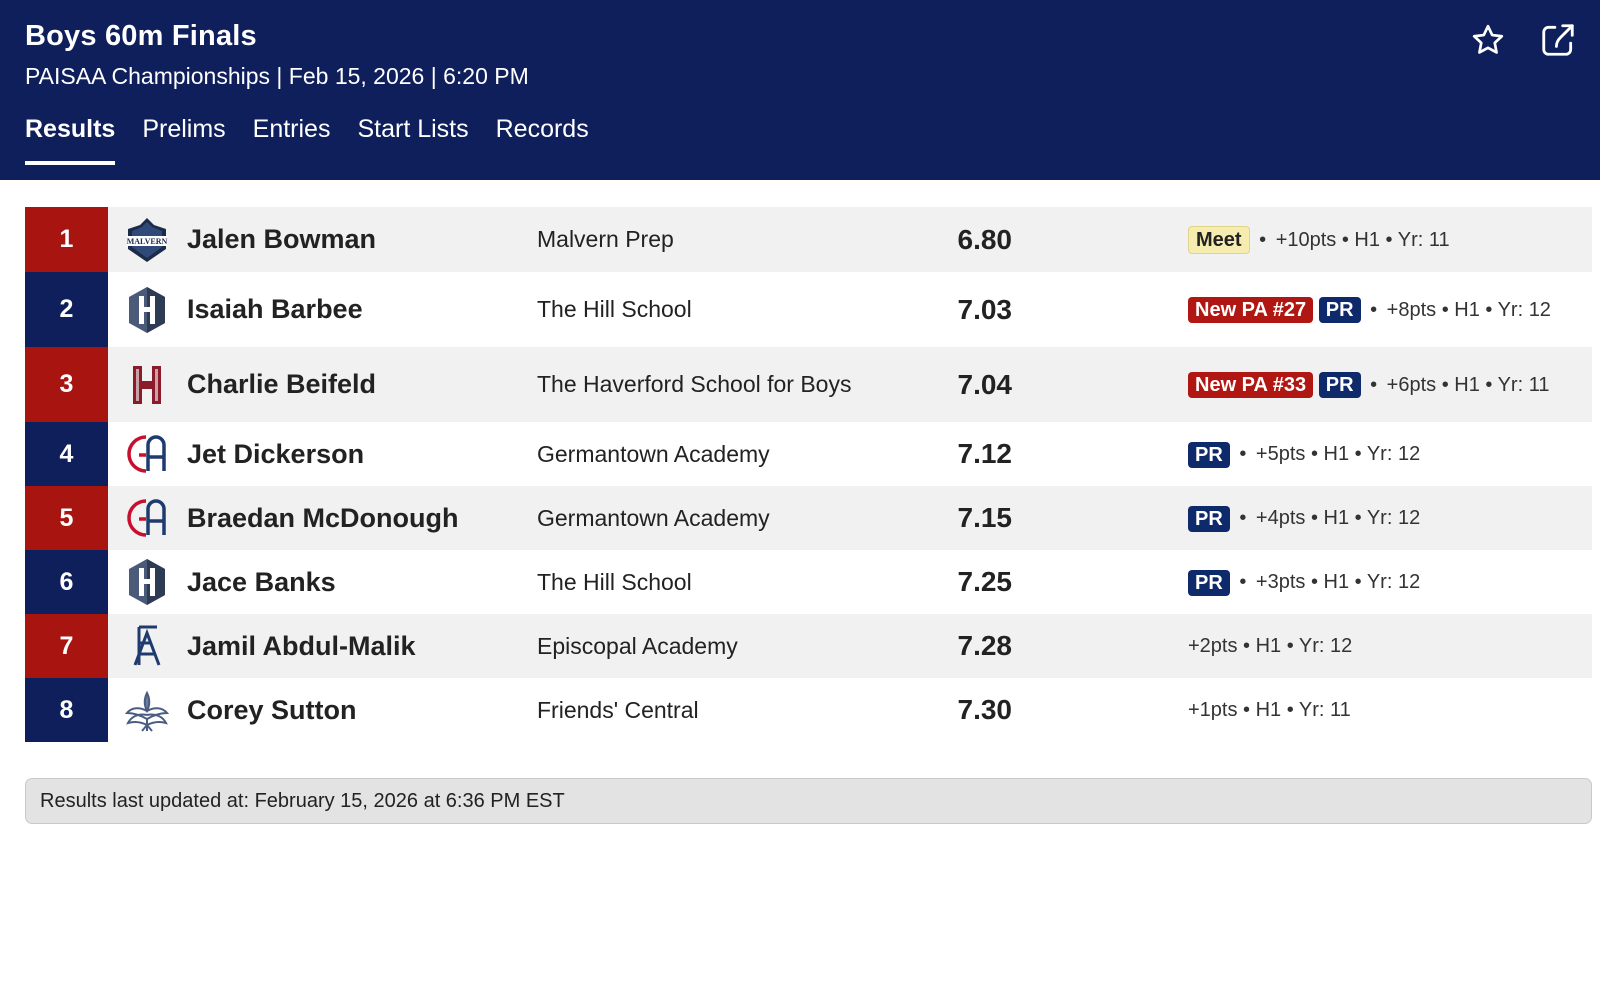  Describe the element at coordinates (147, 646) in the screenshot. I see `episcopal-logo-icon` at that location.